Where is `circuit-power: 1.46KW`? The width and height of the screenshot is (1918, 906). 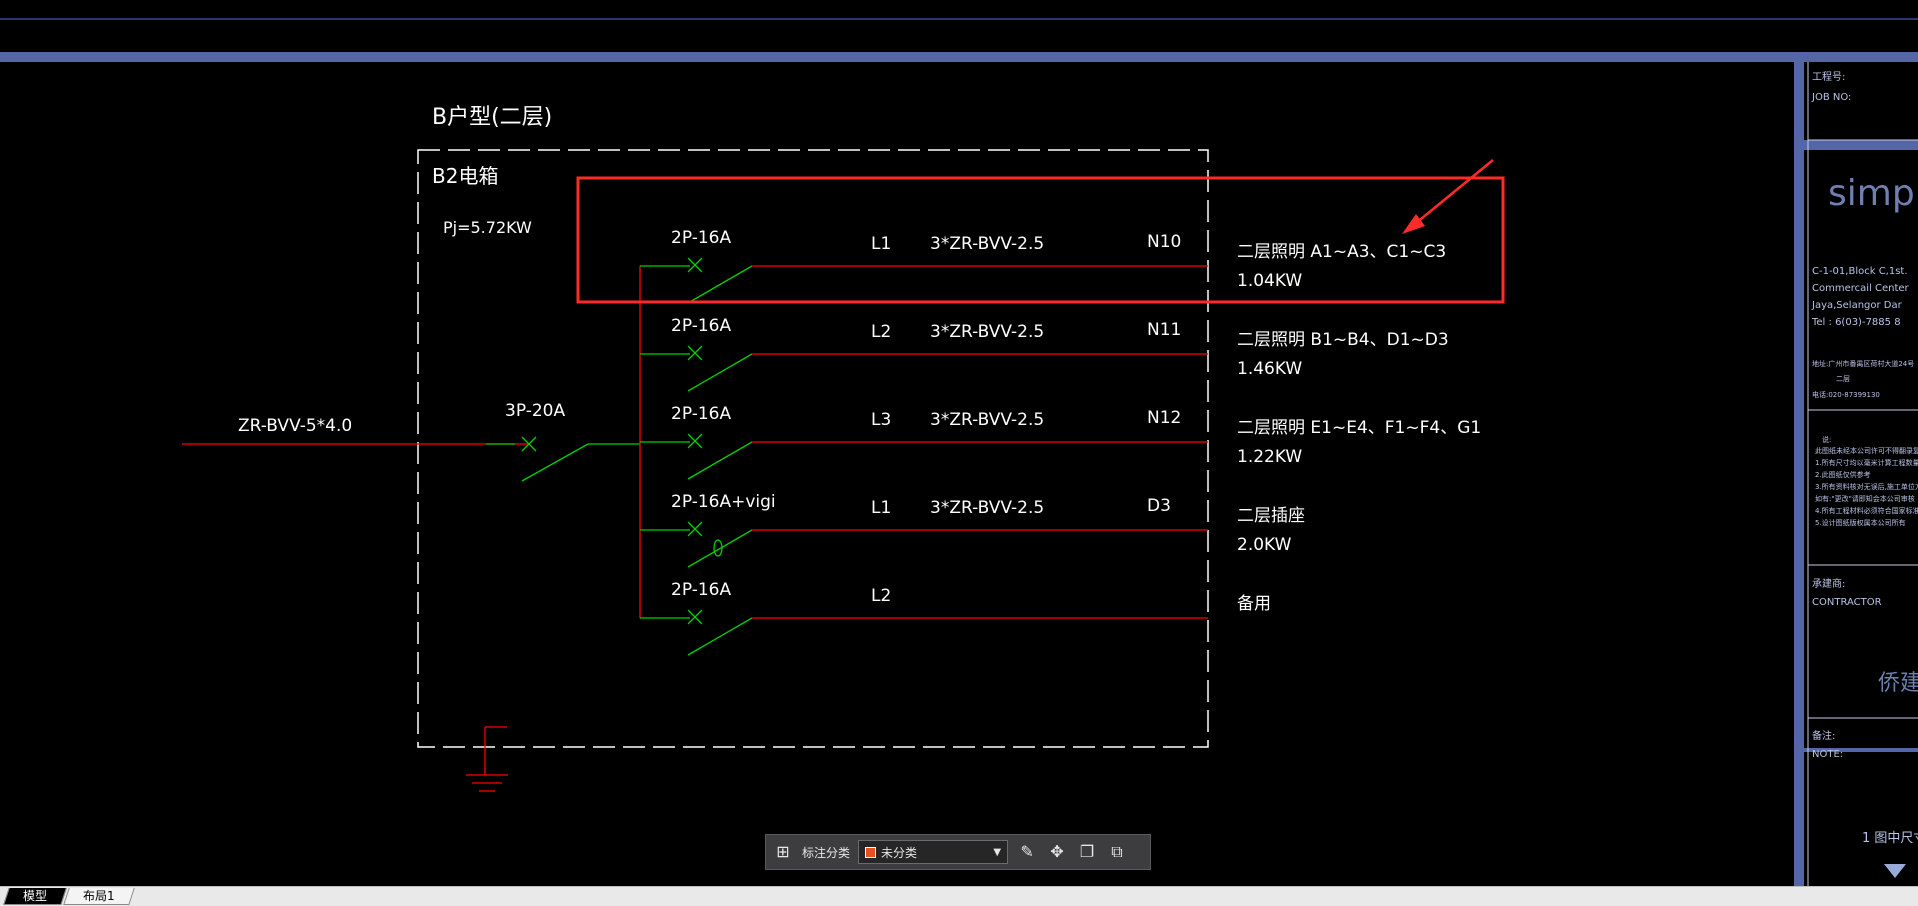 circuit-power: 1.46KW is located at coordinates (1269, 369).